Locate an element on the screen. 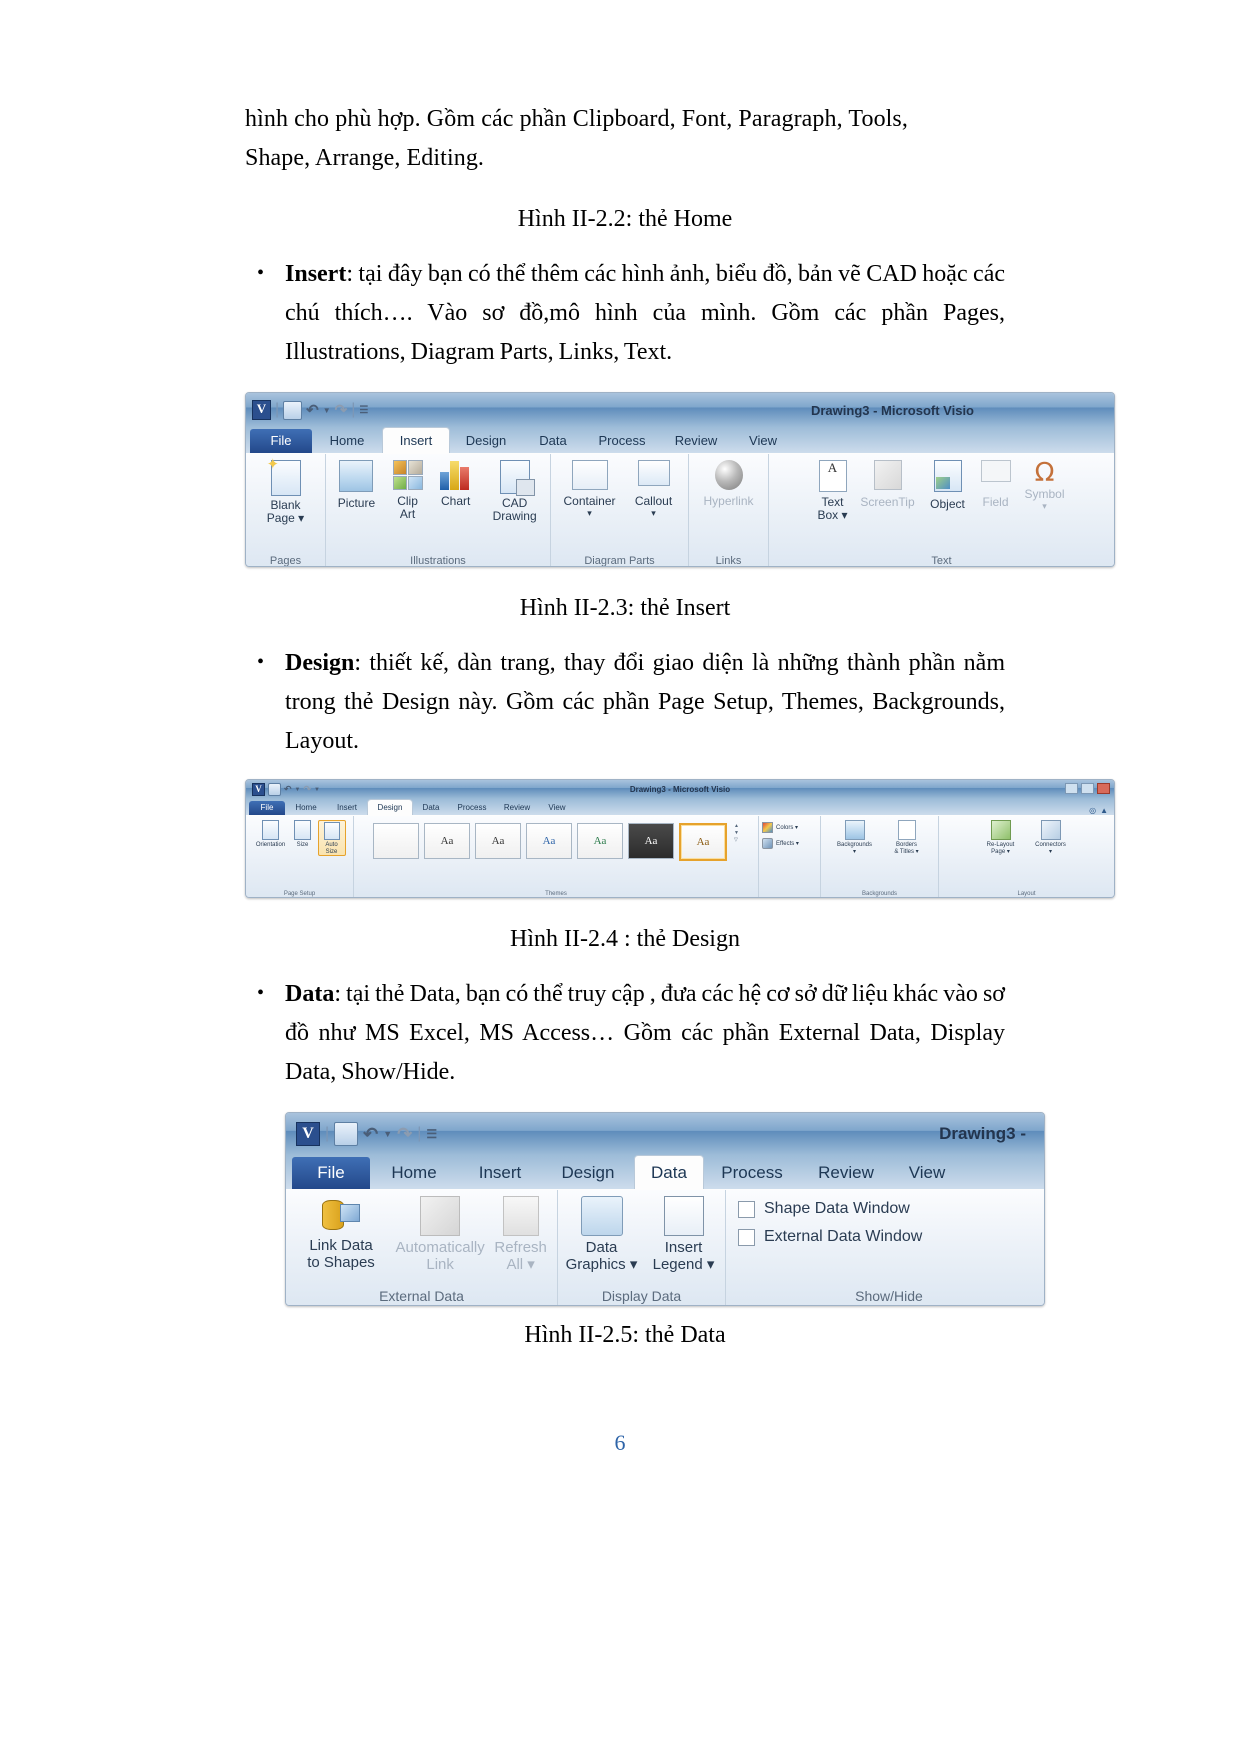 This screenshot has height=1753, width=1240. design-tab-data: Data is located at coordinates (431, 808).